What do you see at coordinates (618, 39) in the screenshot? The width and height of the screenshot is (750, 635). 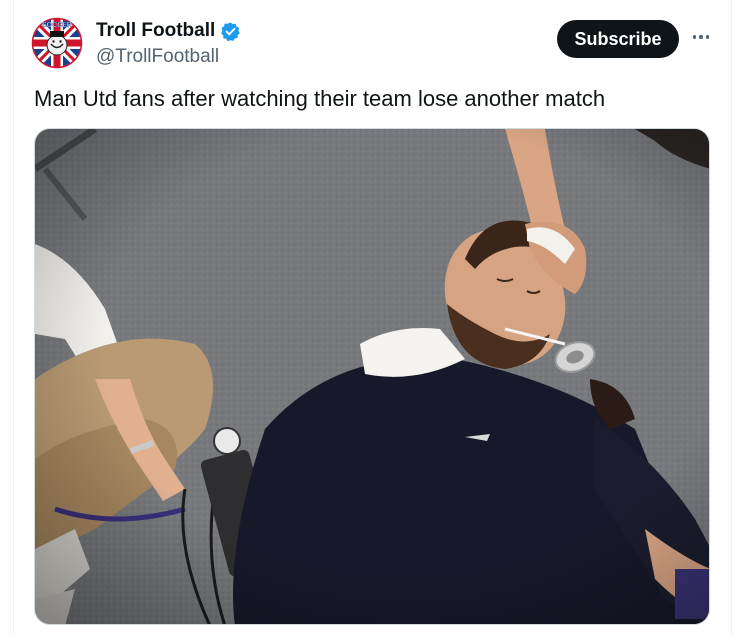 I see `subscribe-button: Subscribe` at bounding box center [618, 39].